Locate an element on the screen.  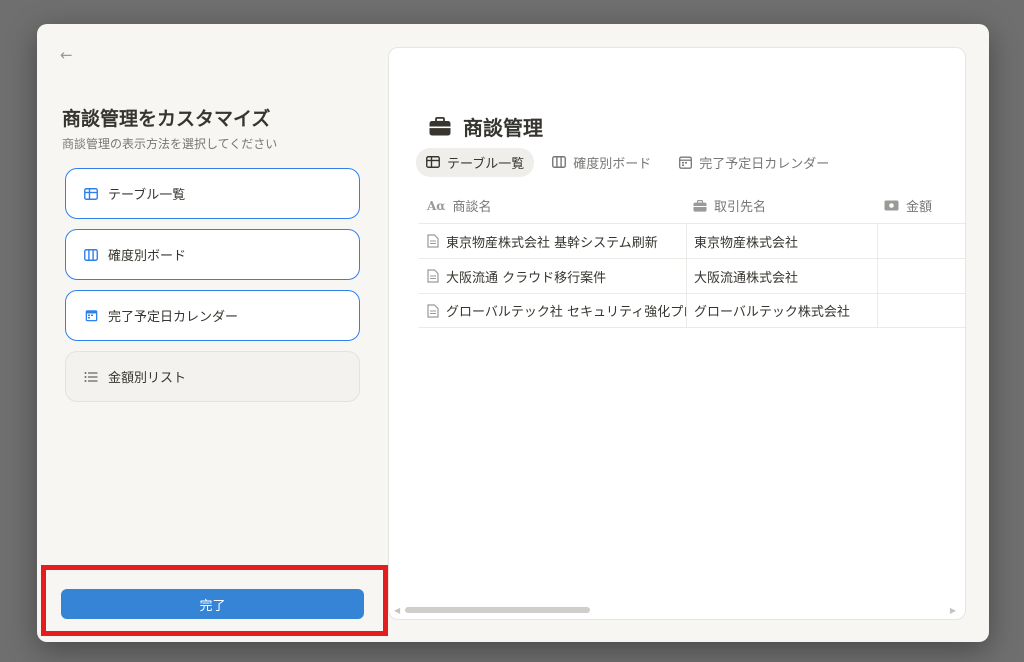
table-row: グローバルテック社 セキュリティ強化プロジェクト グローバルテック株式会社 is located at coordinates (692, 310).